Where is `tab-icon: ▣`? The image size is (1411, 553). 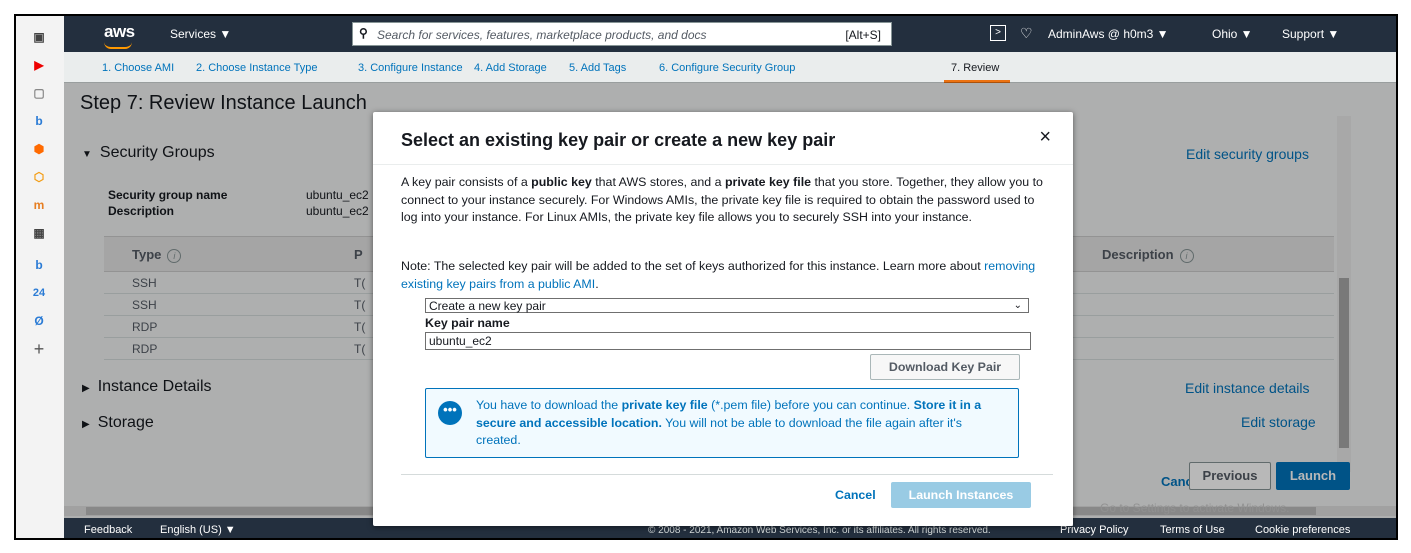 tab-icon: ▣ is located at coordinates (39, 37).